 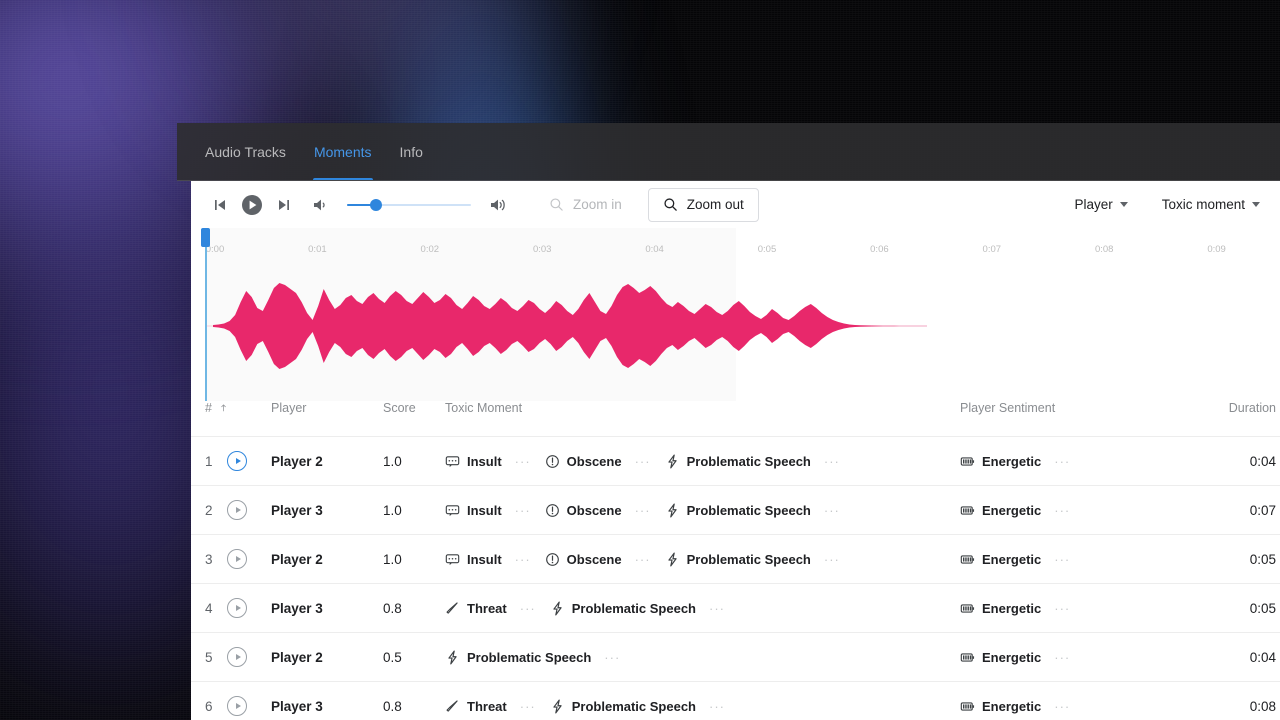 I want to click on row-index: 4, so click(x=209, y=608).